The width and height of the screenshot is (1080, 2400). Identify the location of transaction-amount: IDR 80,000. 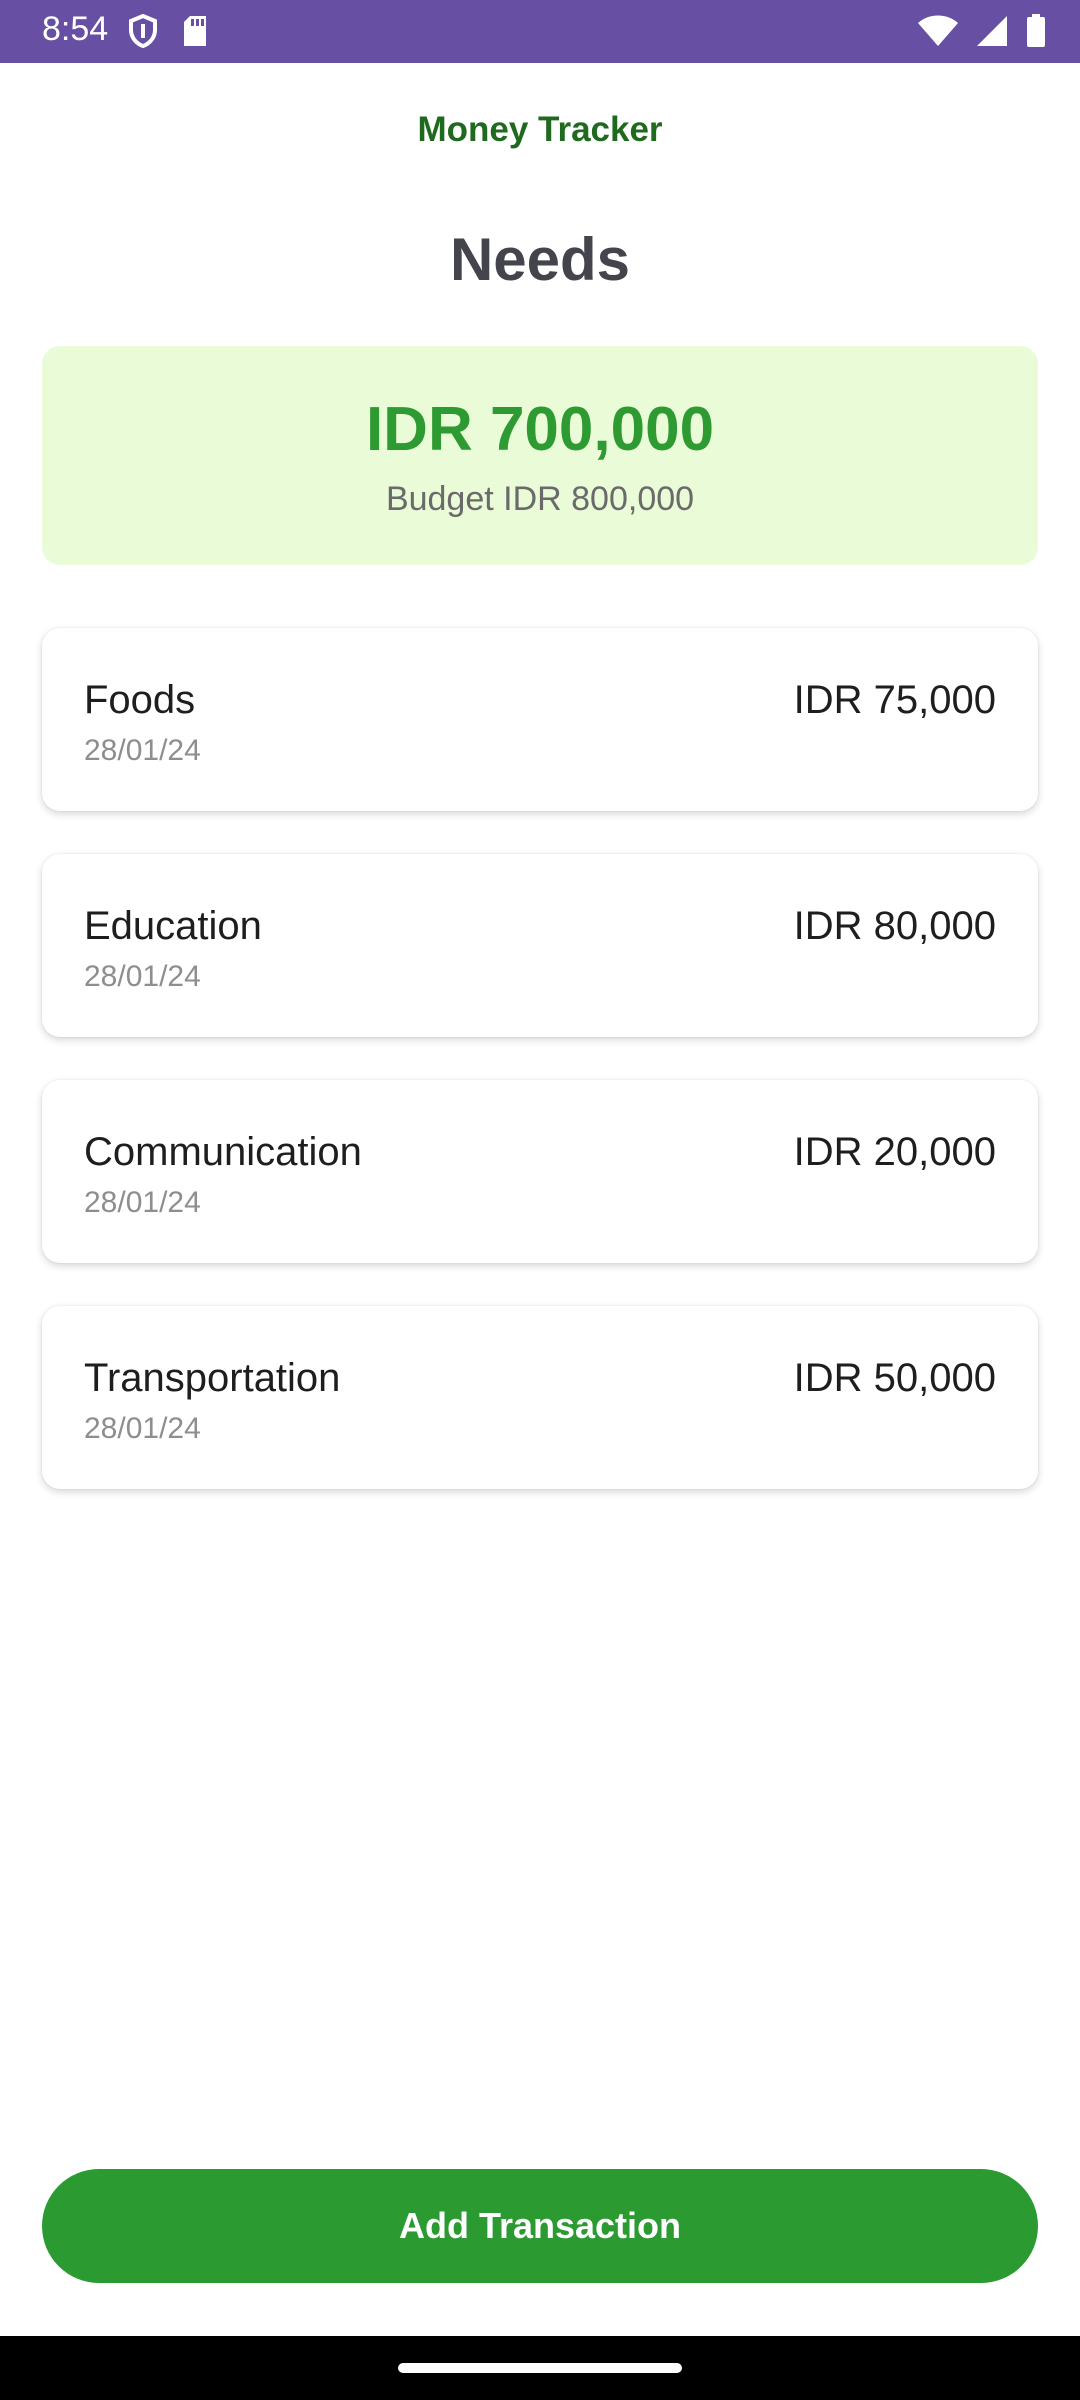
(894, 926).